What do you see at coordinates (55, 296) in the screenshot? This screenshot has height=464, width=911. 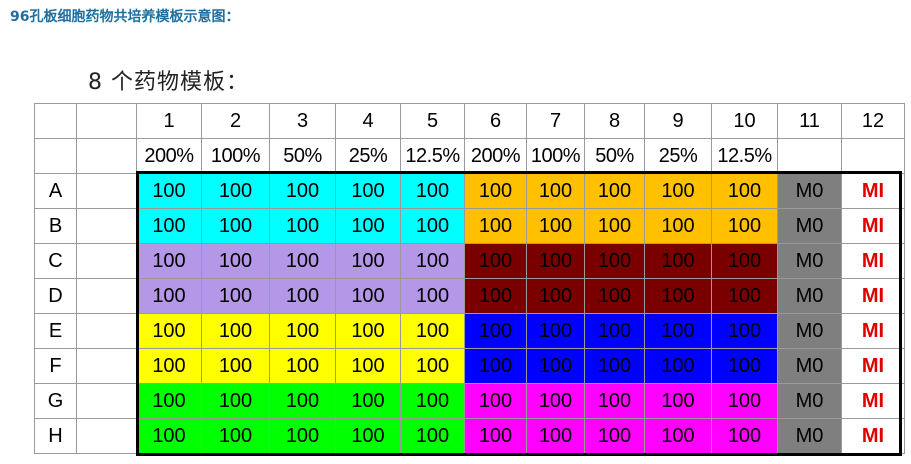 I see `row-label: D` at bounding box center [55, 296].